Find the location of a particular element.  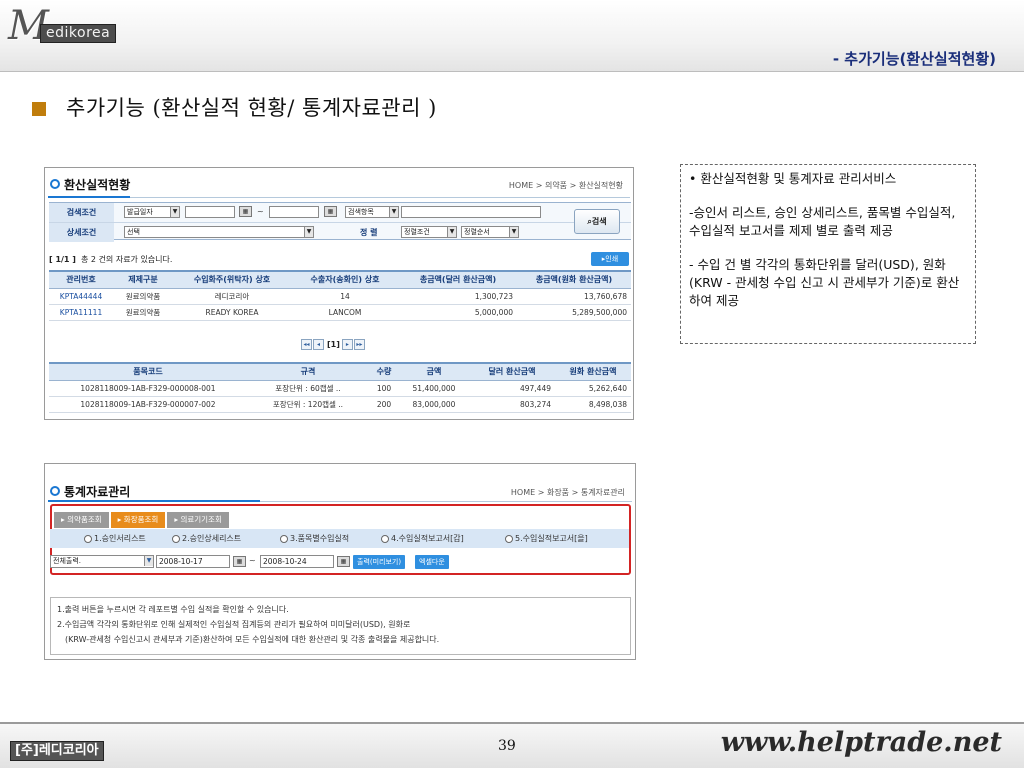

category-tabs: ▸ 의약품조회 ▸ 화장품조회 ▸ 의료기기조회 is located at coordinates (142, 517).